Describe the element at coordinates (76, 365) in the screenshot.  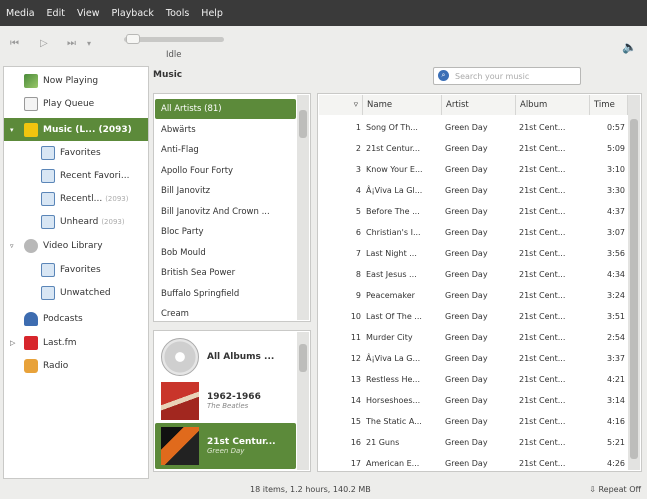
I see `sidebar-item-radio: Radio` at that location.